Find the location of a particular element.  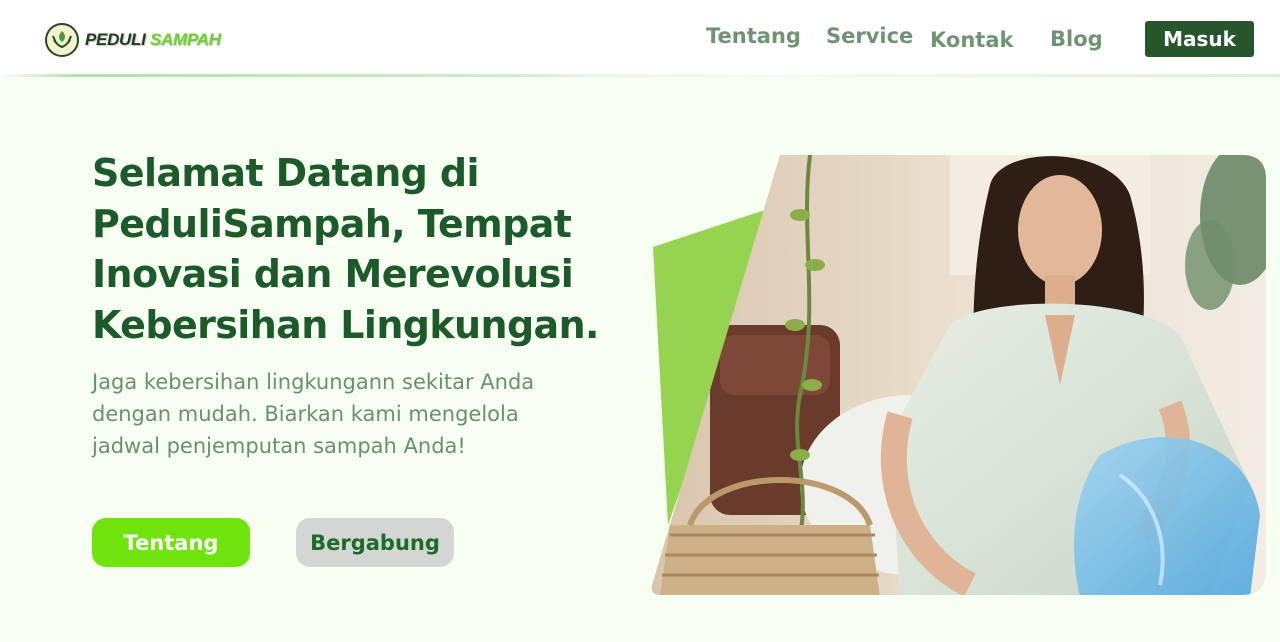

nav-link-tentang: Tentang is located at coordinates (753, 36).